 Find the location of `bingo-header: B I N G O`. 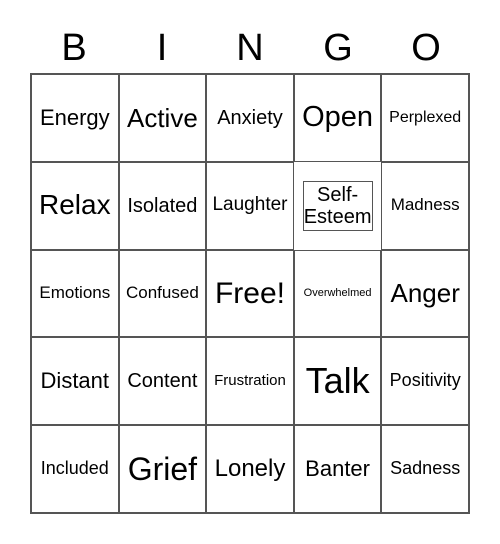

bingo-header: B I N G O is located at coordinates (250, 48).